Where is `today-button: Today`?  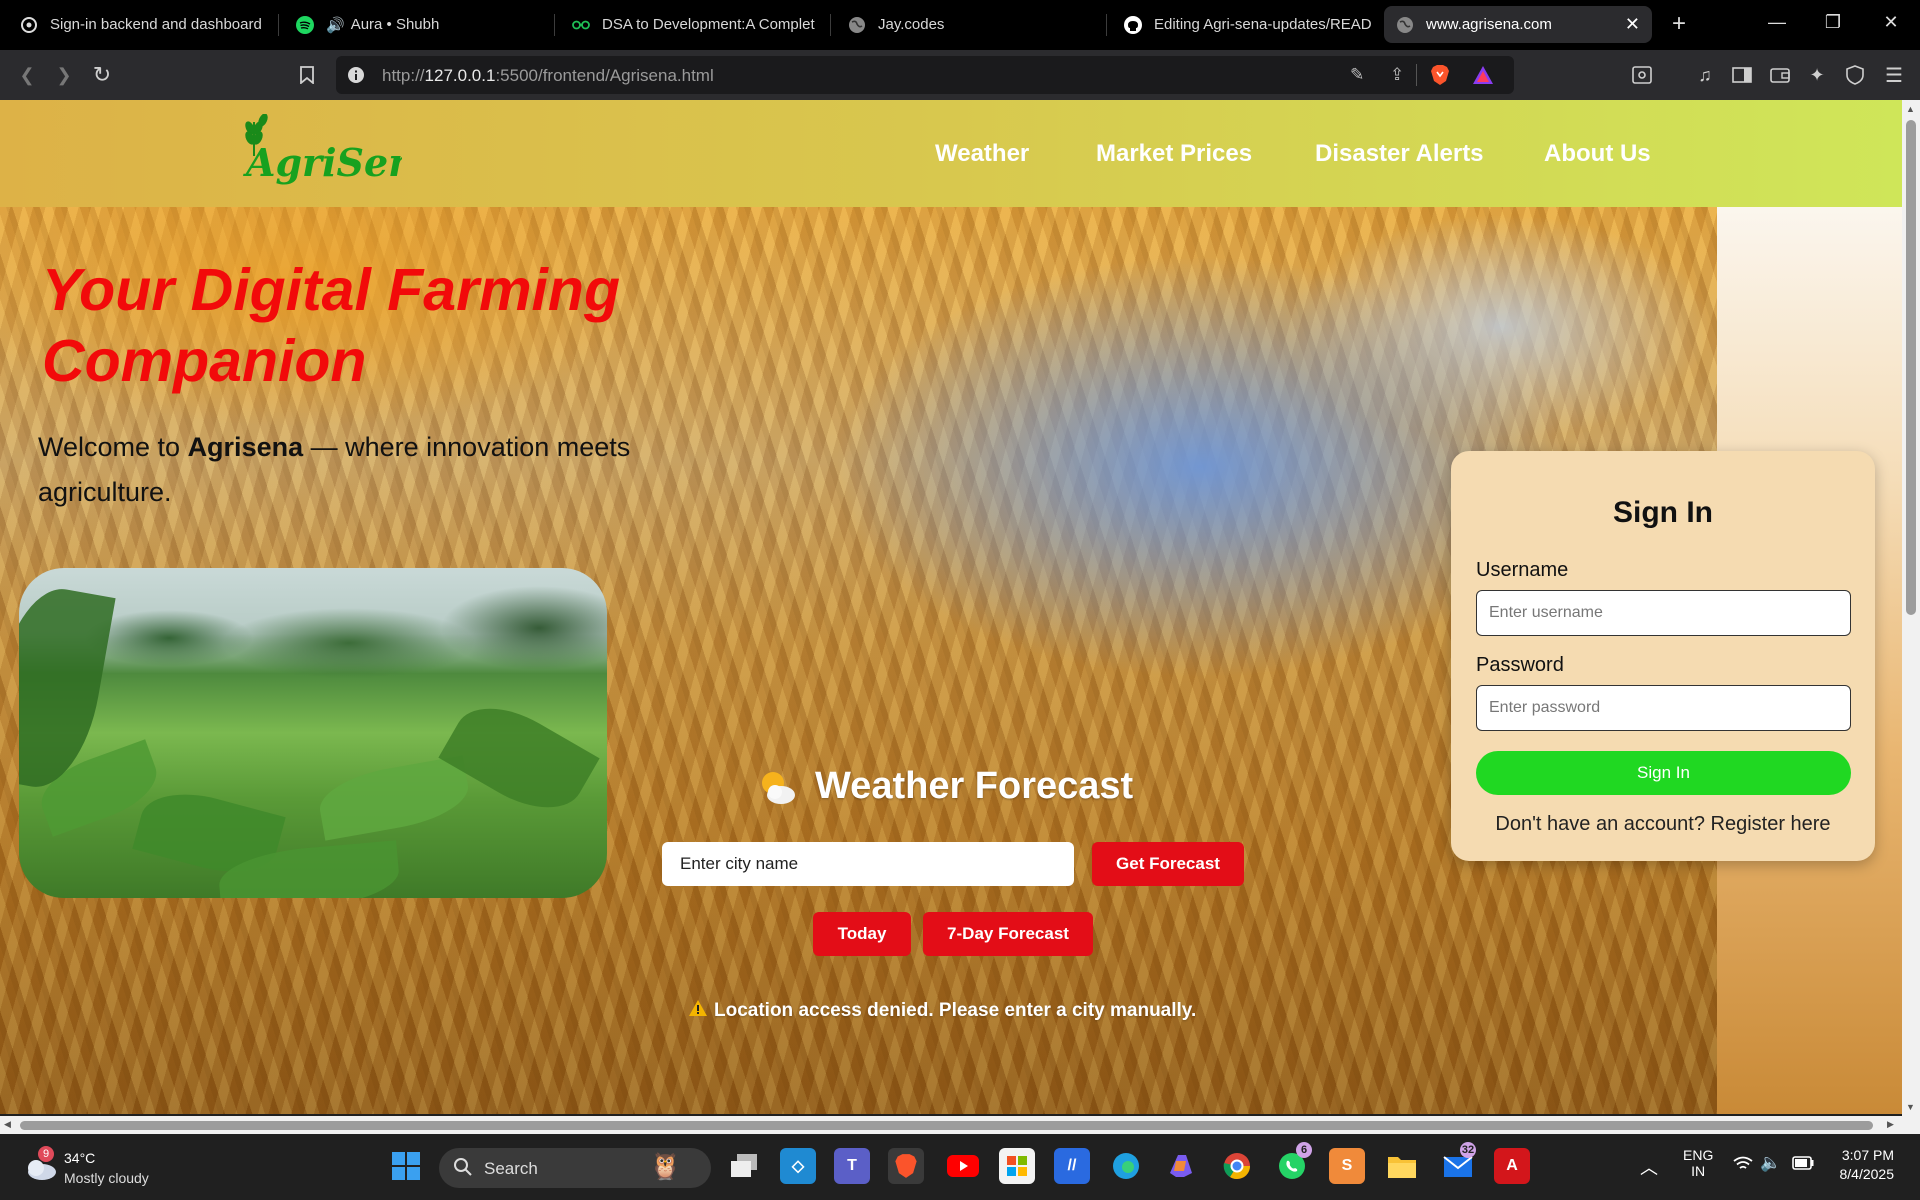 today-button: Today is located at coordinates (862, 934).